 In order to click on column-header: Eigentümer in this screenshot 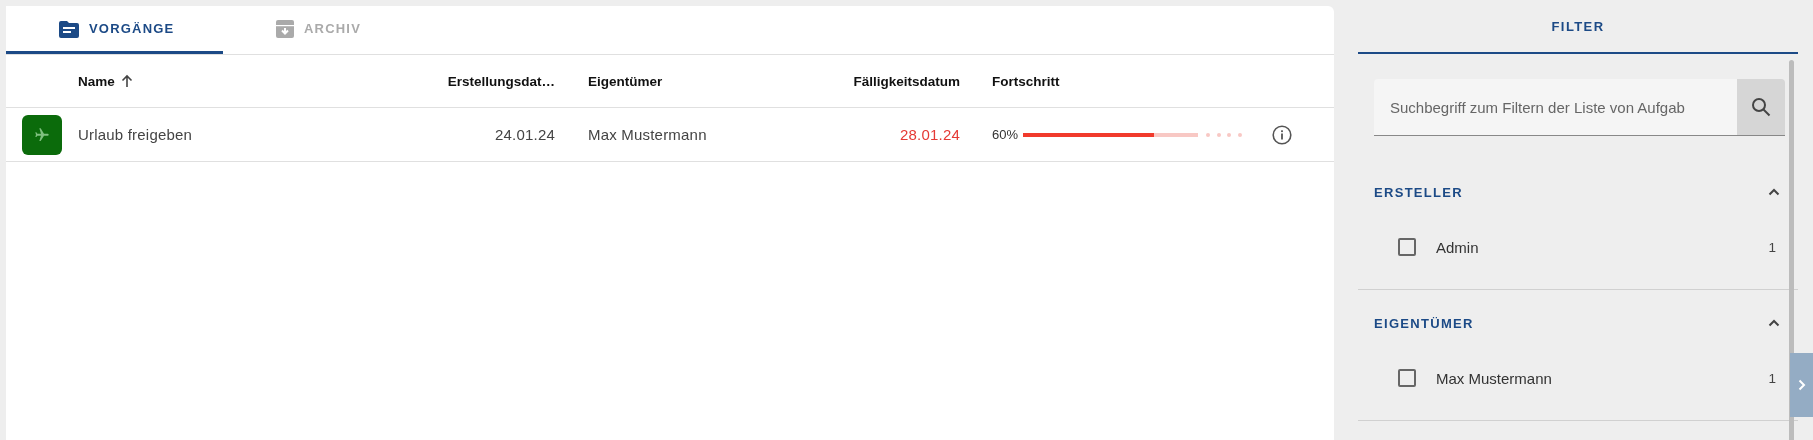, I will do `click(625, 81)`.